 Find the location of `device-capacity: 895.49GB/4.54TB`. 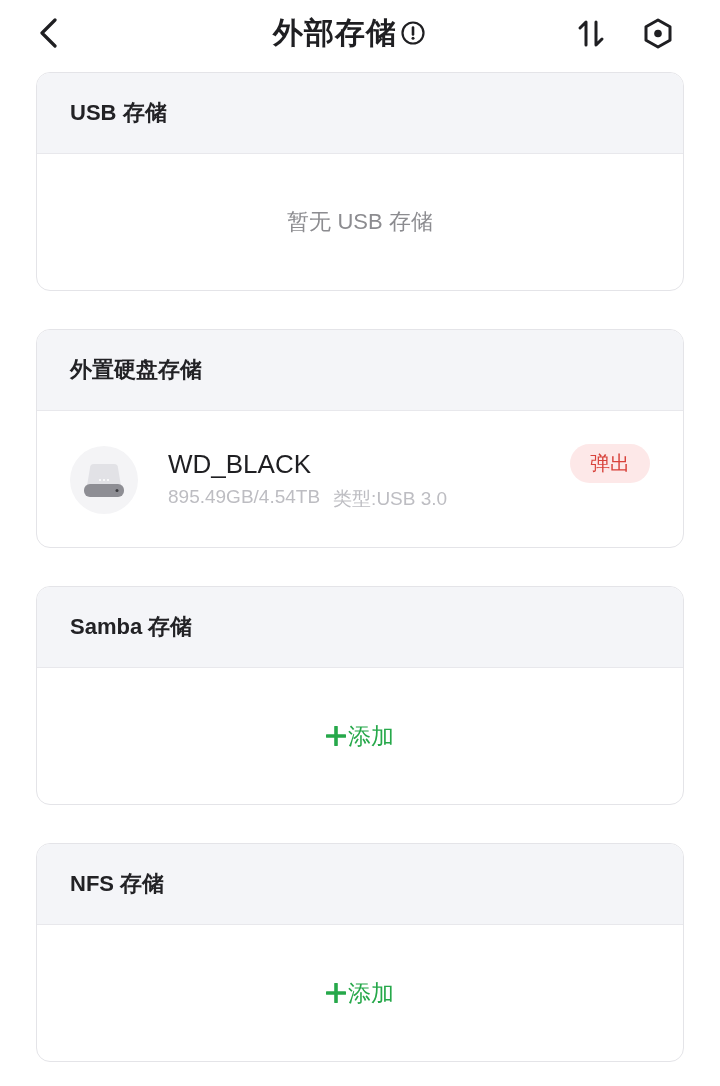

device-capacity: 895.49GB/4.54TB is located at coordinates (244, 497).